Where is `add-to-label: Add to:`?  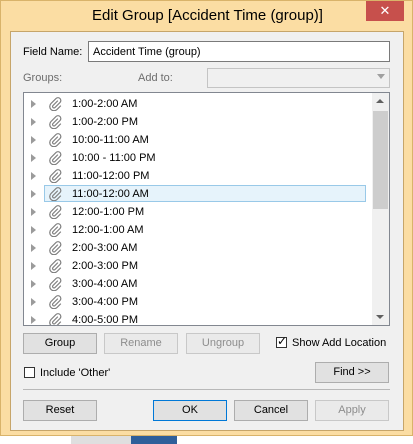
add-to-label: Add to: is located at coordinates (155, 78).